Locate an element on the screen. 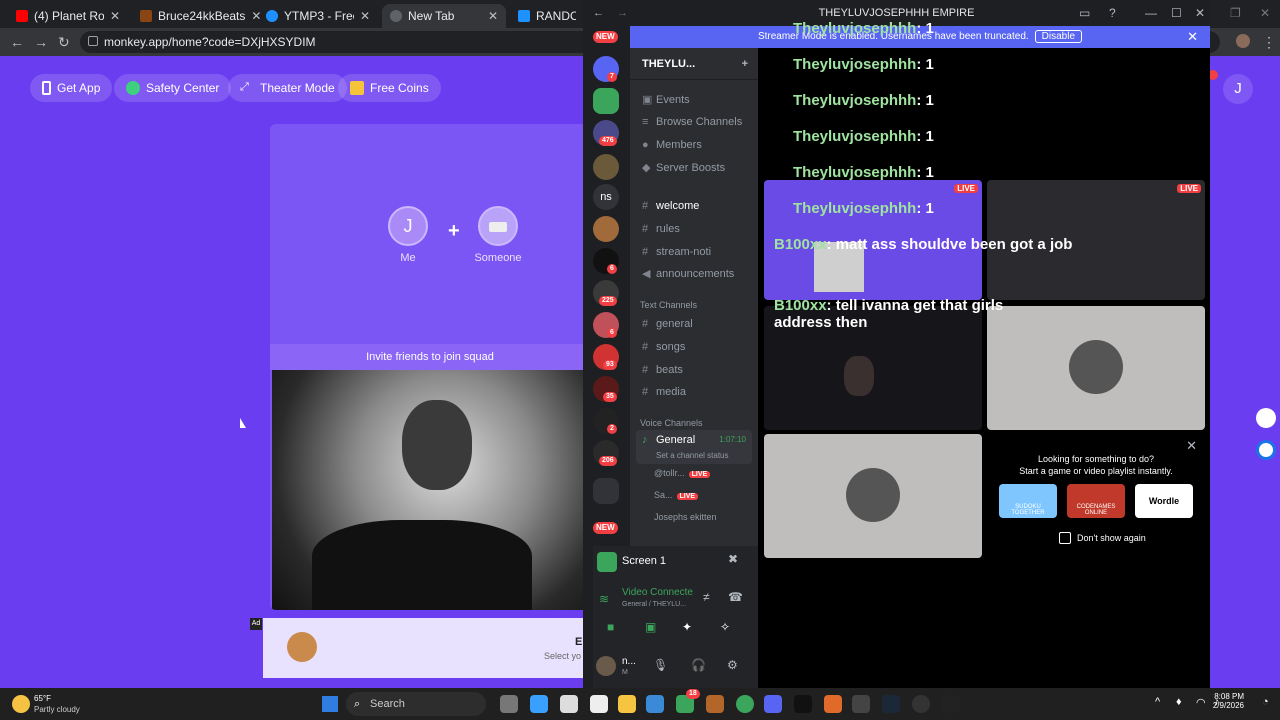  tray-expand-icon: ^ is located at coordinates (1157, 702).